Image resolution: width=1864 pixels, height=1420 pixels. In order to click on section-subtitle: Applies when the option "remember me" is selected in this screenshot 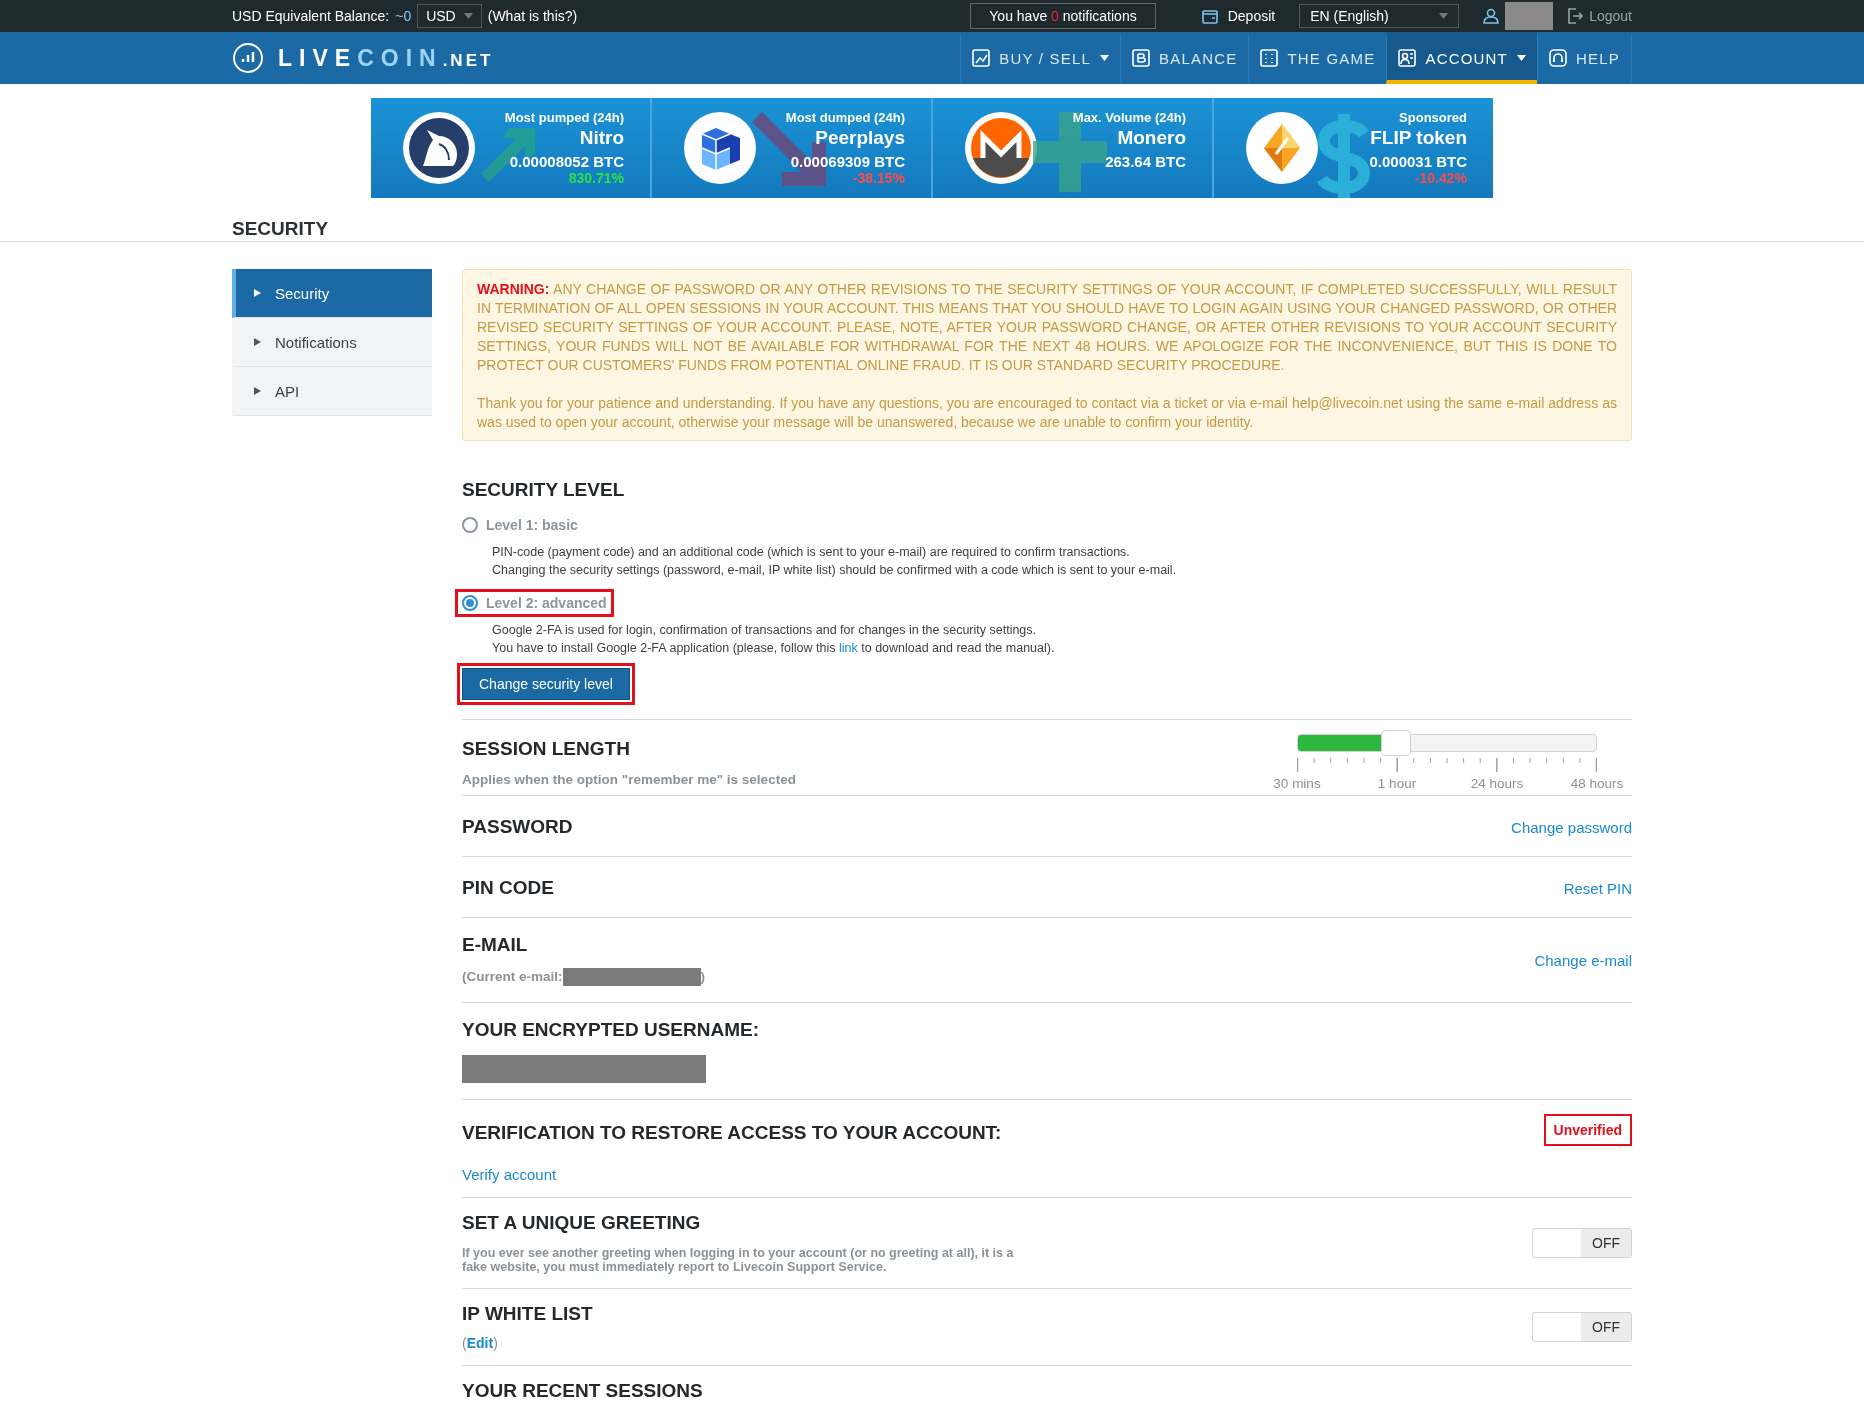, I will do `click(629, 779)`.